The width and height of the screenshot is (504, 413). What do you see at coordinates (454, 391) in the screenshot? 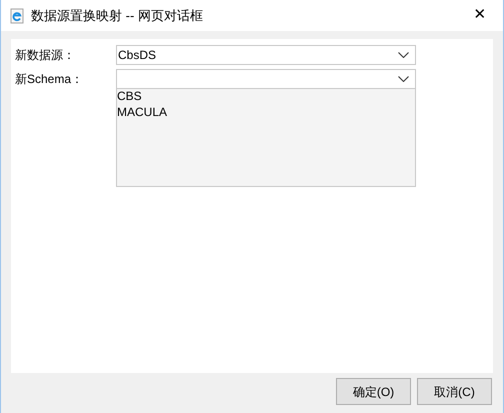
I see `dialog-button: 取消(C)` at bounding box center [454, 391].